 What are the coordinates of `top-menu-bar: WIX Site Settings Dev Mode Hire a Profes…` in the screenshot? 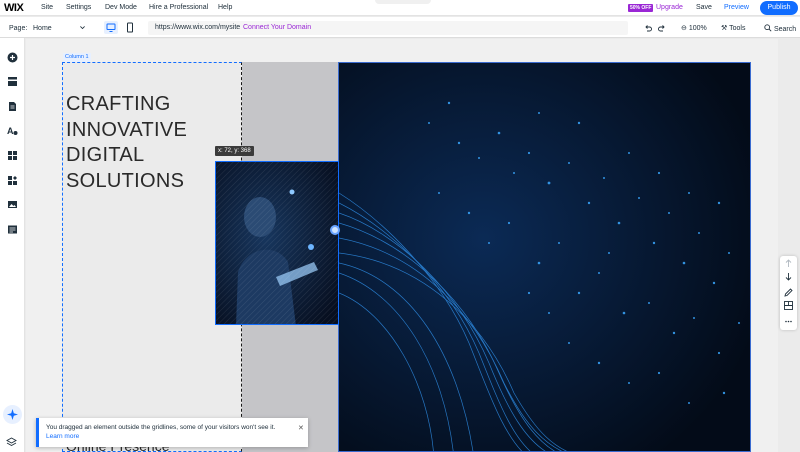 It's located at (400, 8).